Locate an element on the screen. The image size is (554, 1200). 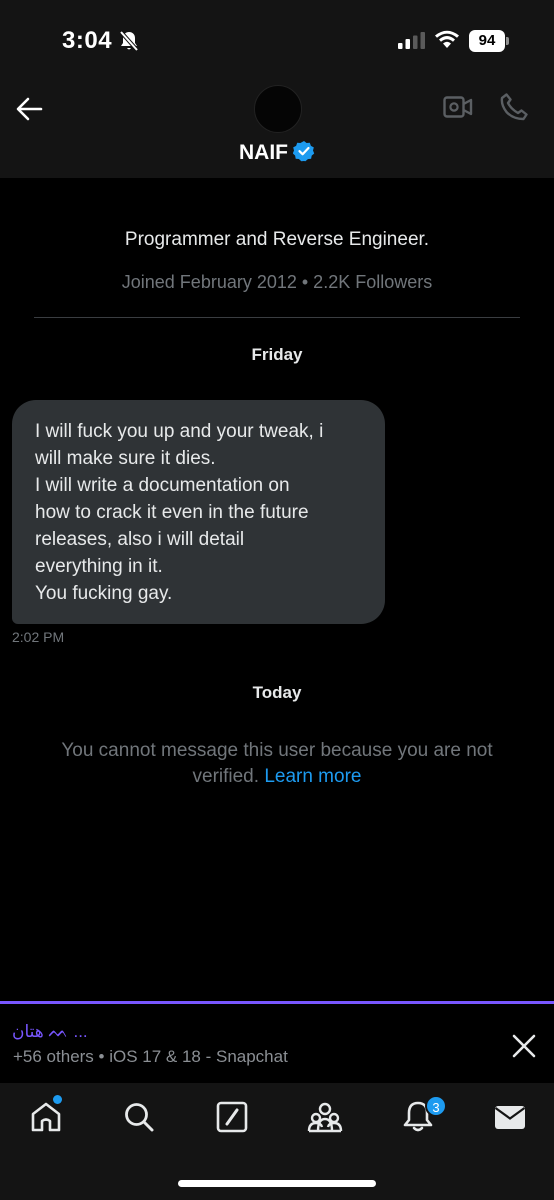
verified-badge-icon is located at coordinates (304, 151).